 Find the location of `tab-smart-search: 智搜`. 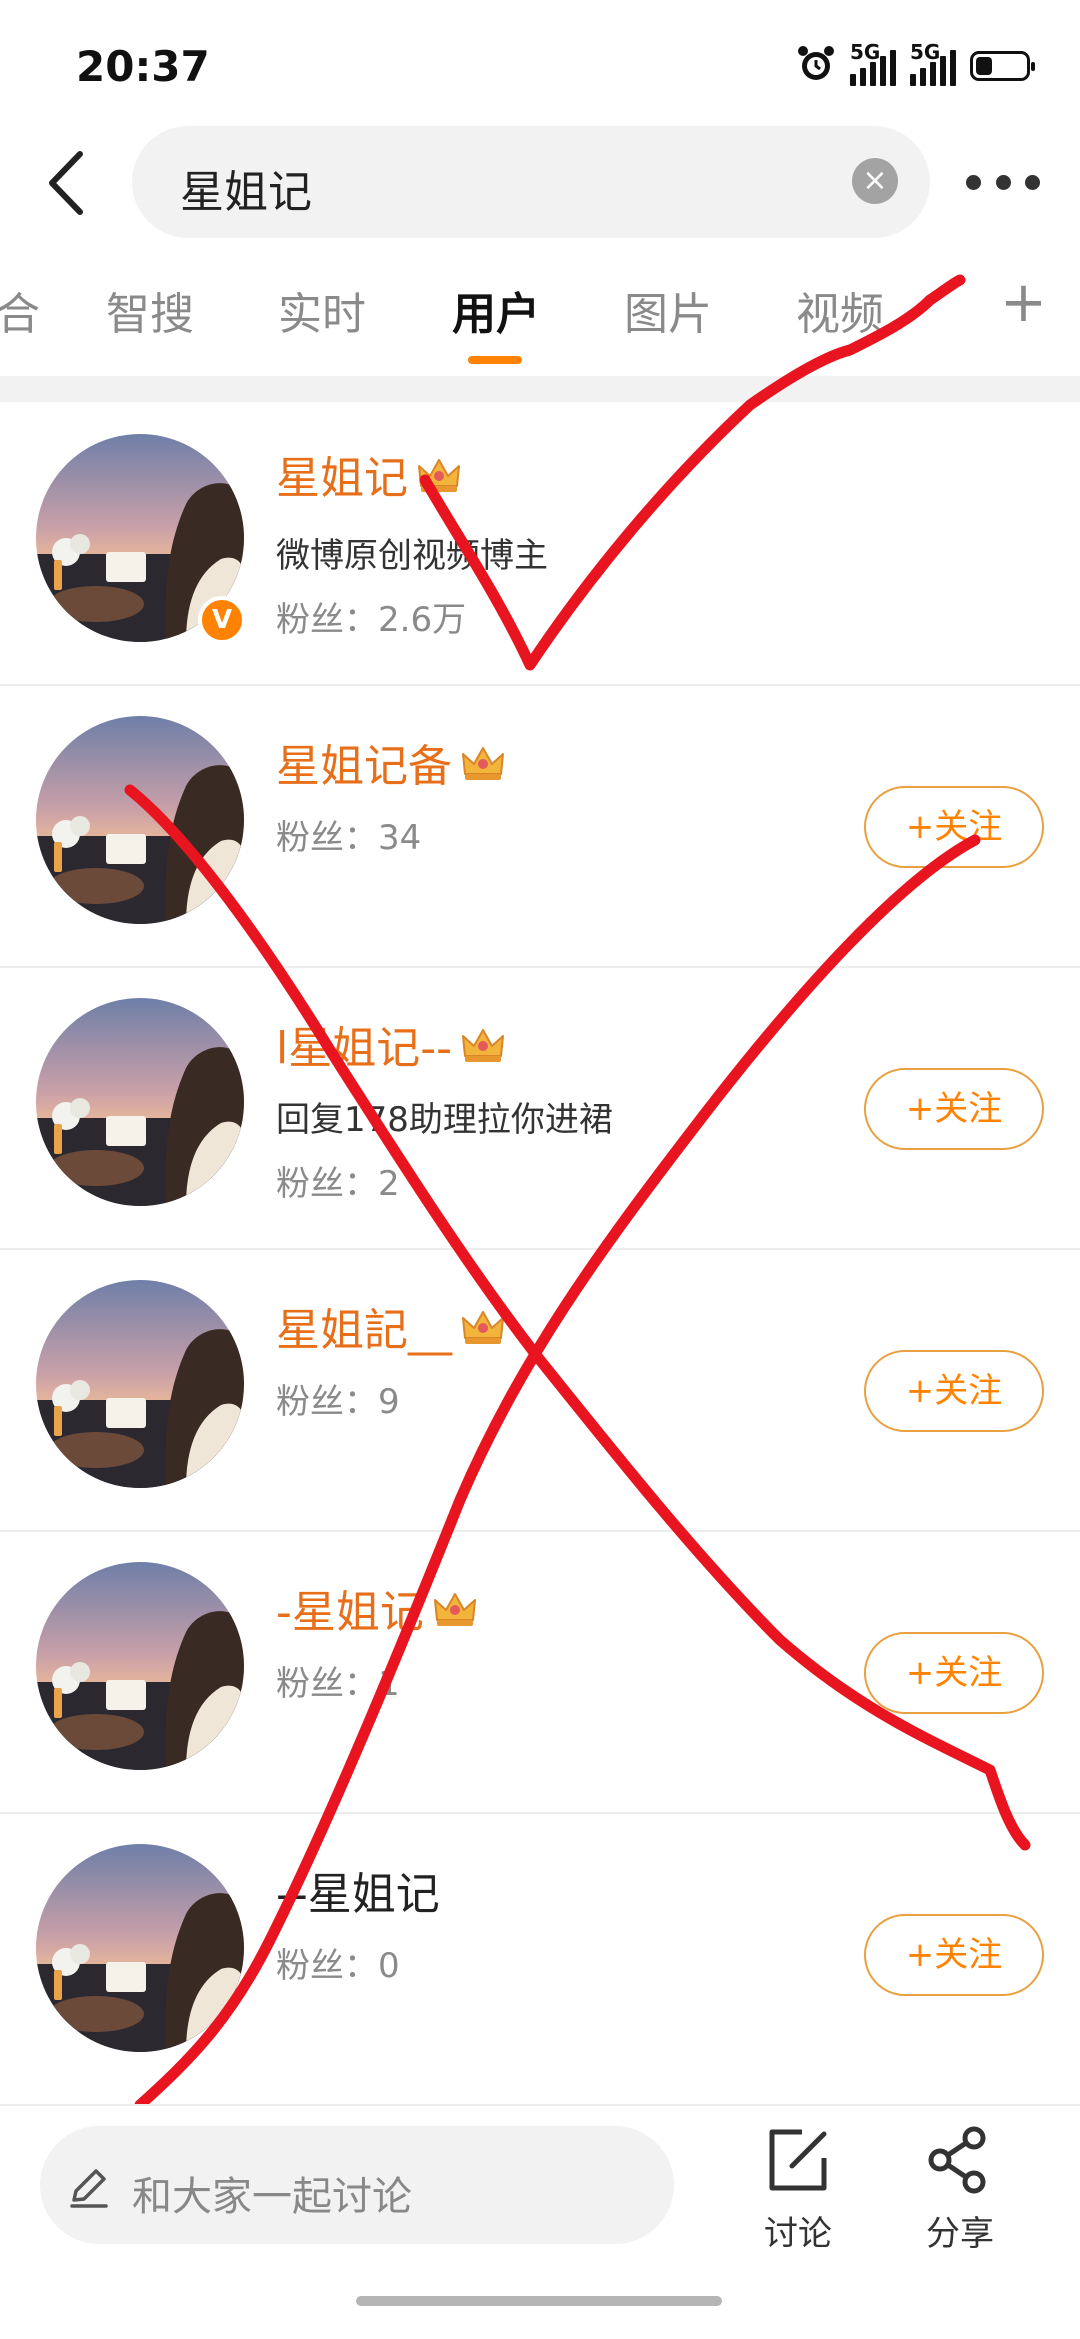

tab-smart-search: 智搜 is located at coordinates (150, 310).